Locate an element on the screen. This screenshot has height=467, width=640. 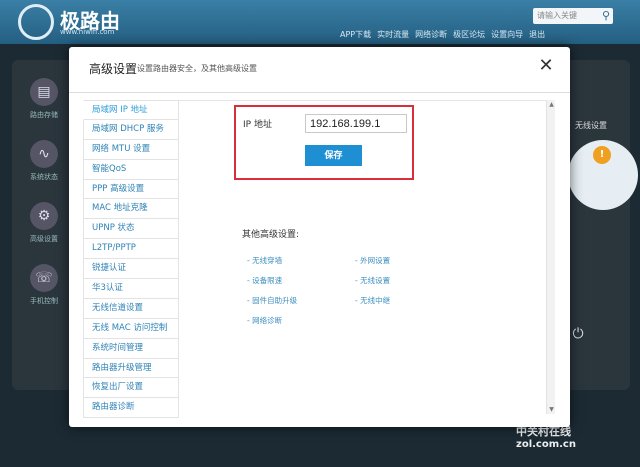
link-wan-settings: - 外网设置 is located at coordinates (372, 260).